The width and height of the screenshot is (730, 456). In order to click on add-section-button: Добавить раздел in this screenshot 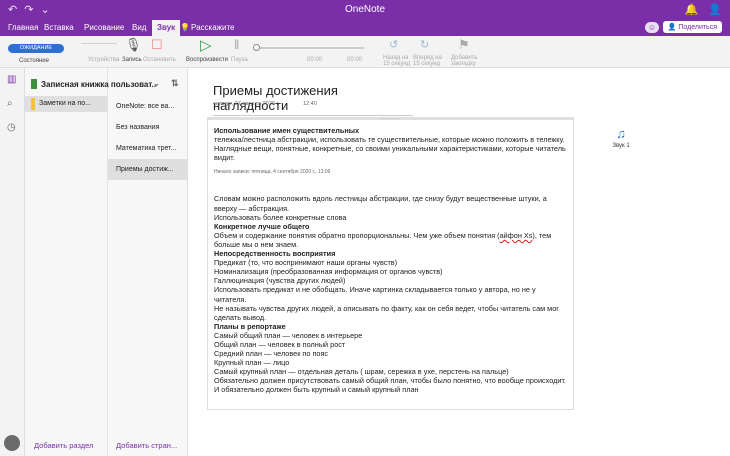, I will do `click(63, 445)`.